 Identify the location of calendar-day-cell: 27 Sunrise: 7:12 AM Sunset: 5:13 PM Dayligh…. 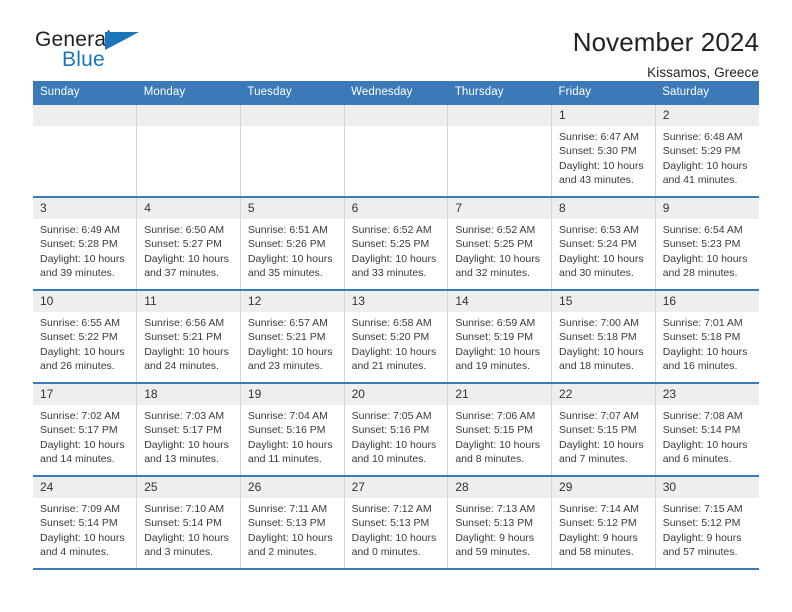
(396, 522).